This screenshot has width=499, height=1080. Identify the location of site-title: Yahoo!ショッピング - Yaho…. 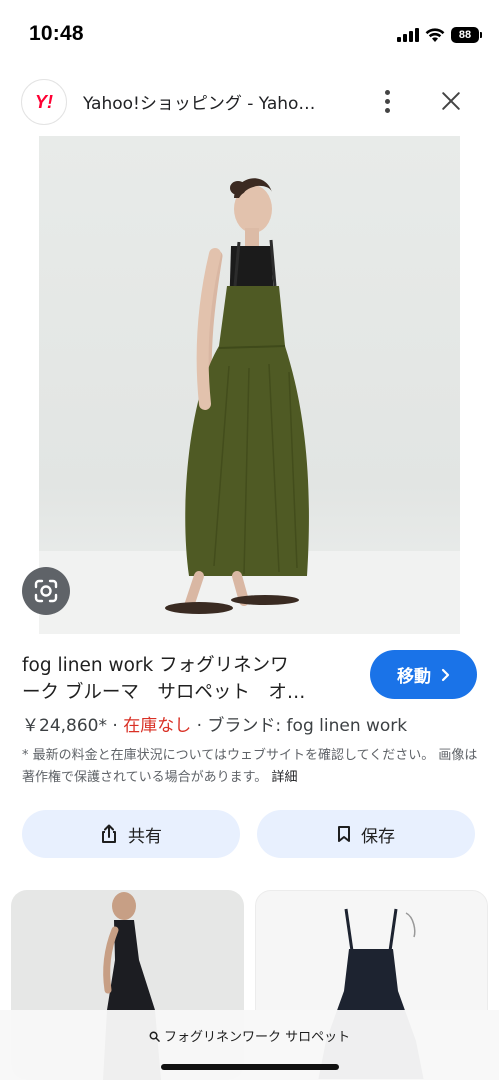
(218, 101).